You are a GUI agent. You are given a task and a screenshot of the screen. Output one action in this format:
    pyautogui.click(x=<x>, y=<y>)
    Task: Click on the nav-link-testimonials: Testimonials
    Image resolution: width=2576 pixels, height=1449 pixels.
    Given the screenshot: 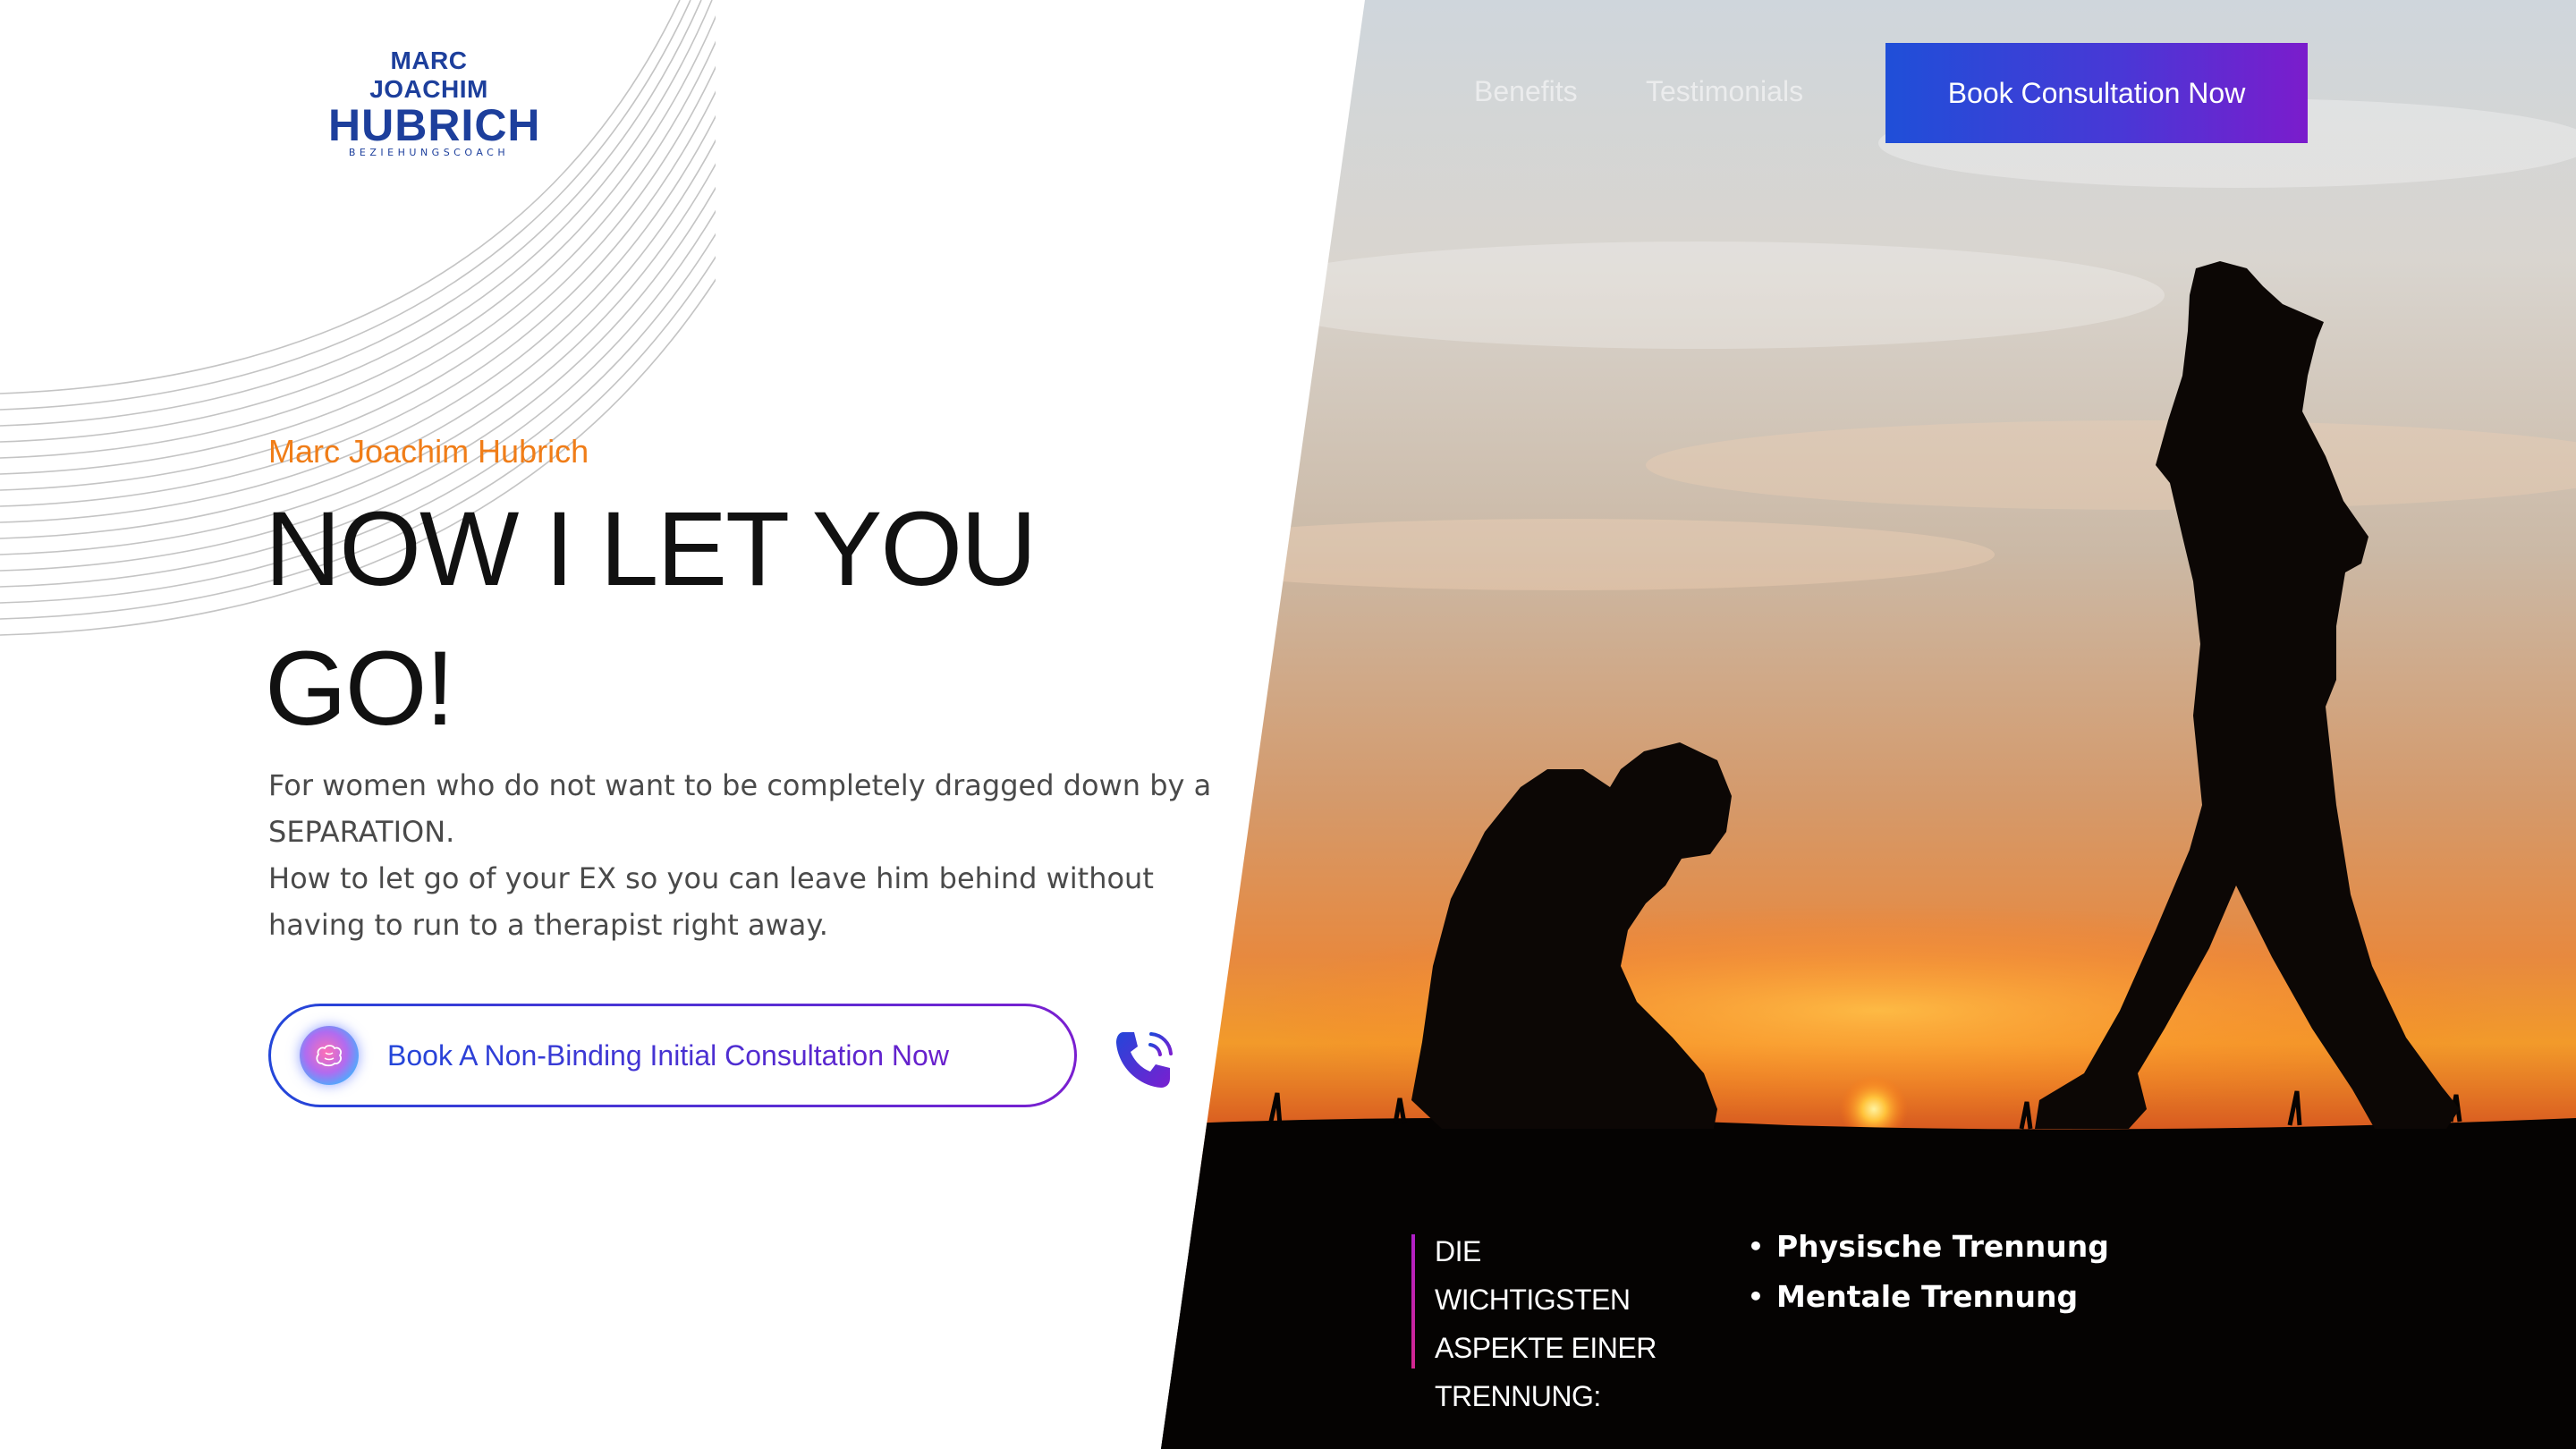 What is the action you would take?
    pyautogui.click(x=1724, y=91)
    